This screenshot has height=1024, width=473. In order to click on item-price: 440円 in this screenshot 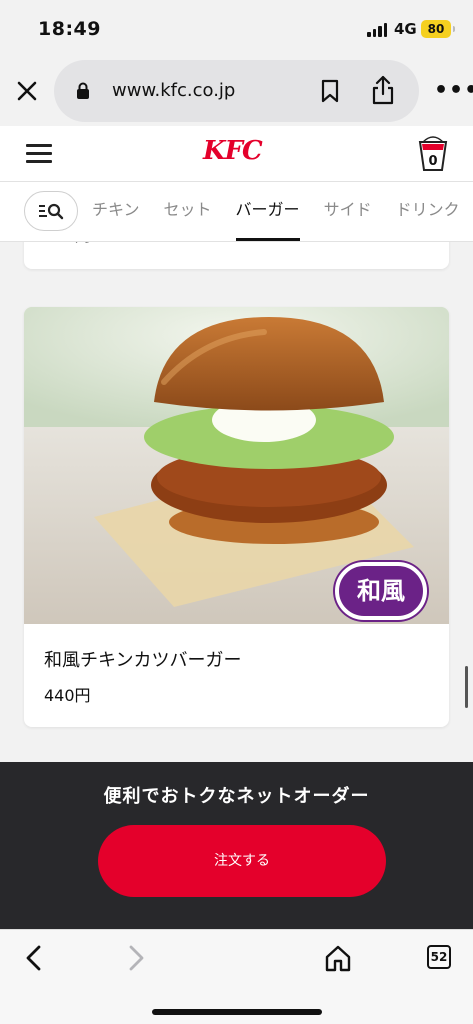, I will do `click(67, 695)`.